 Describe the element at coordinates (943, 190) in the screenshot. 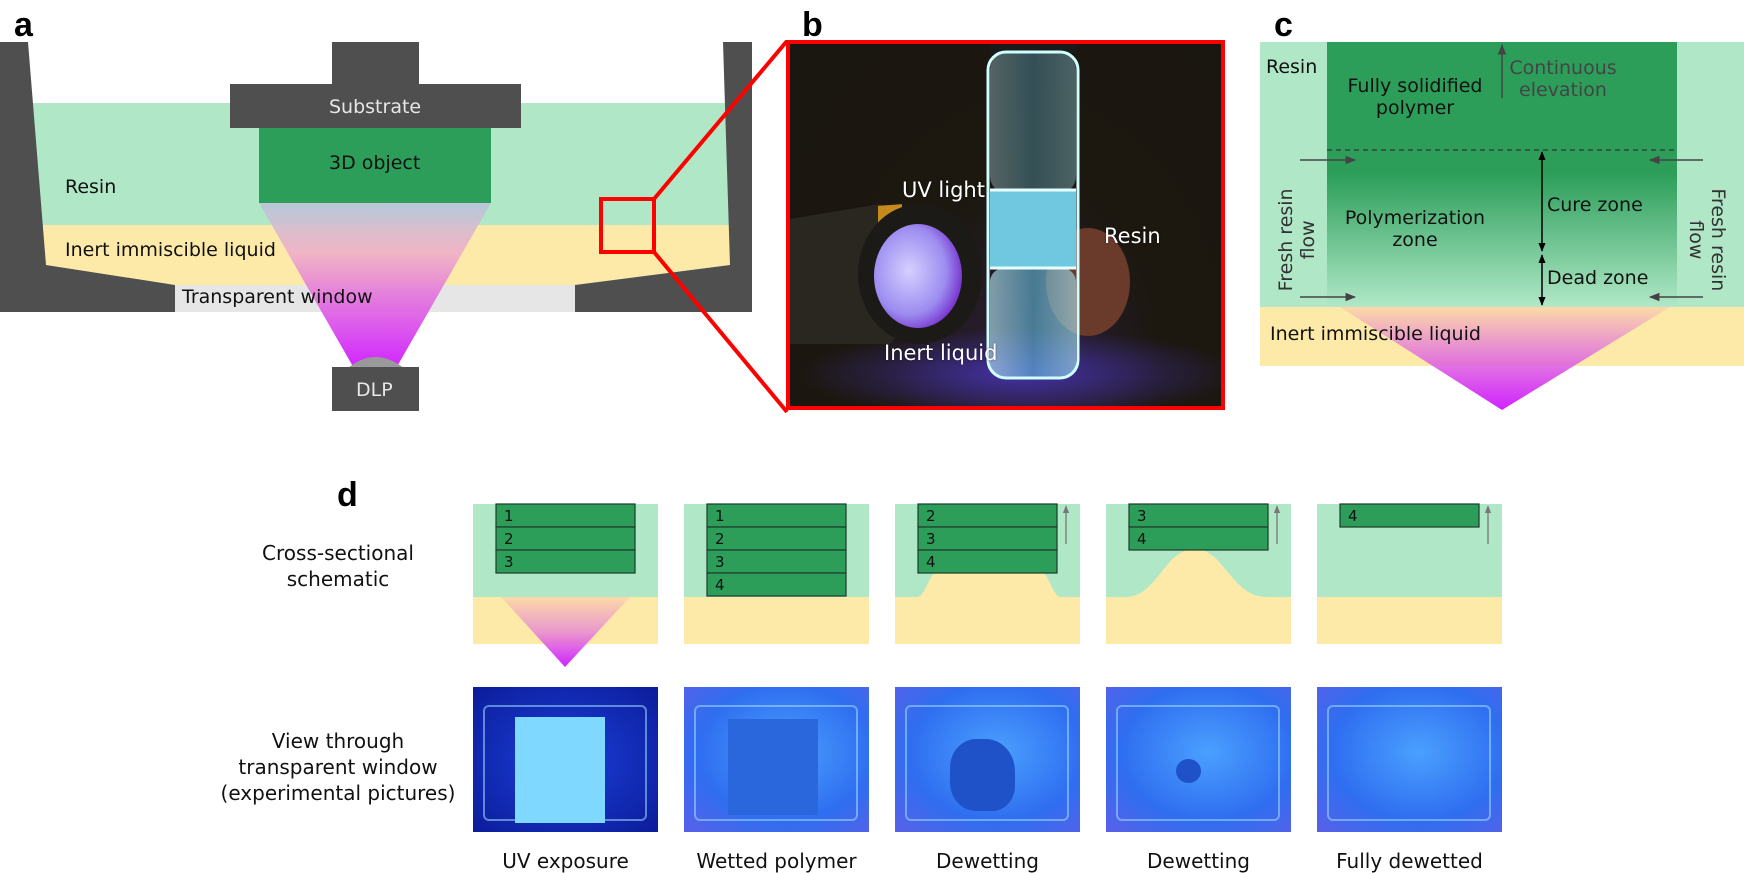

I see `uv-light-label: UV light` at that location.